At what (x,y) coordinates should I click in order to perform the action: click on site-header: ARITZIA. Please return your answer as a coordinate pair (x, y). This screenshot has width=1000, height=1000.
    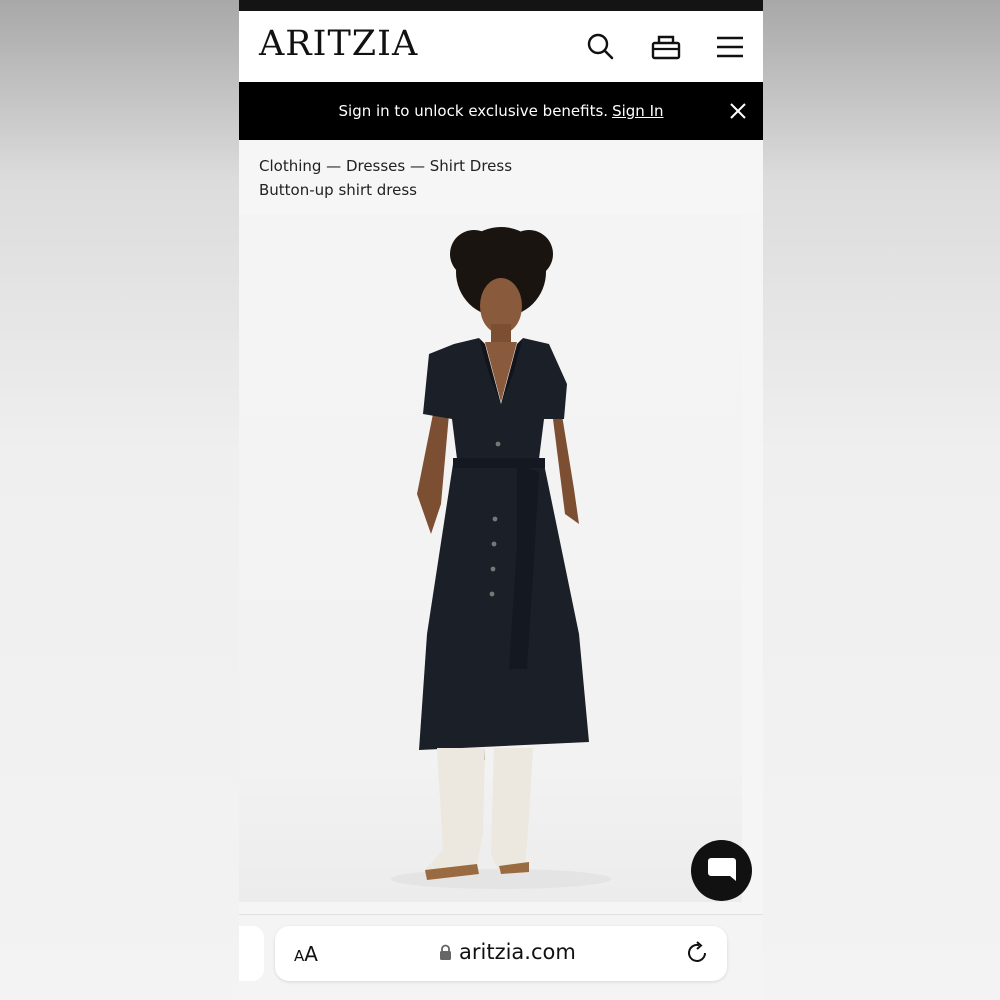
    Looking at the image, I should click on (501, 46).